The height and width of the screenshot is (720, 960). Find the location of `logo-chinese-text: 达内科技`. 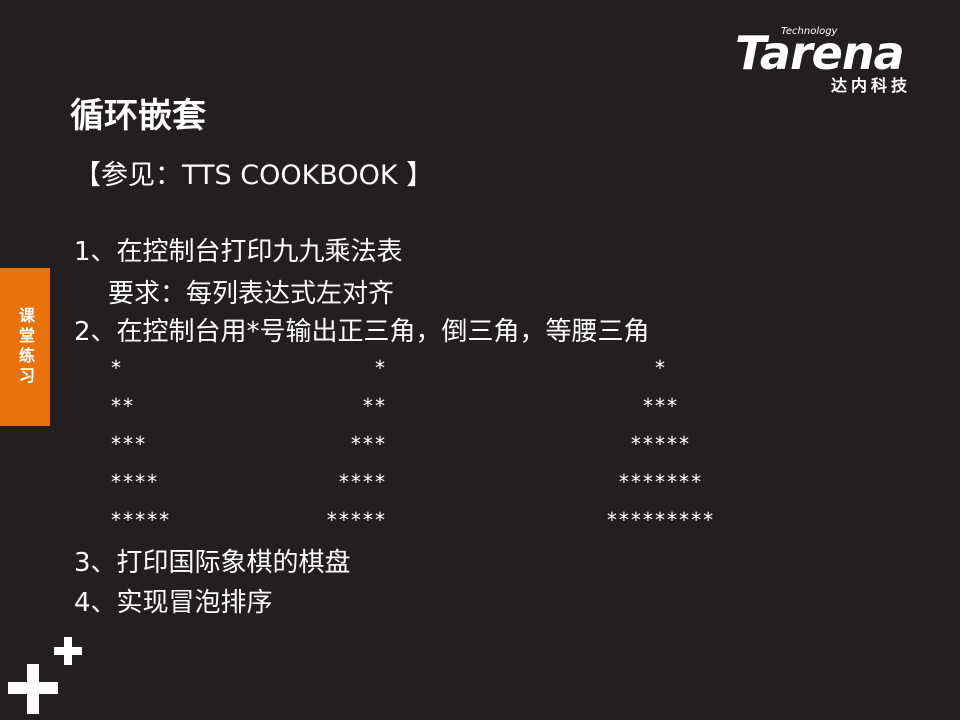

logo-chinese-text: 达内科技 is located at coordinates (871, 85).